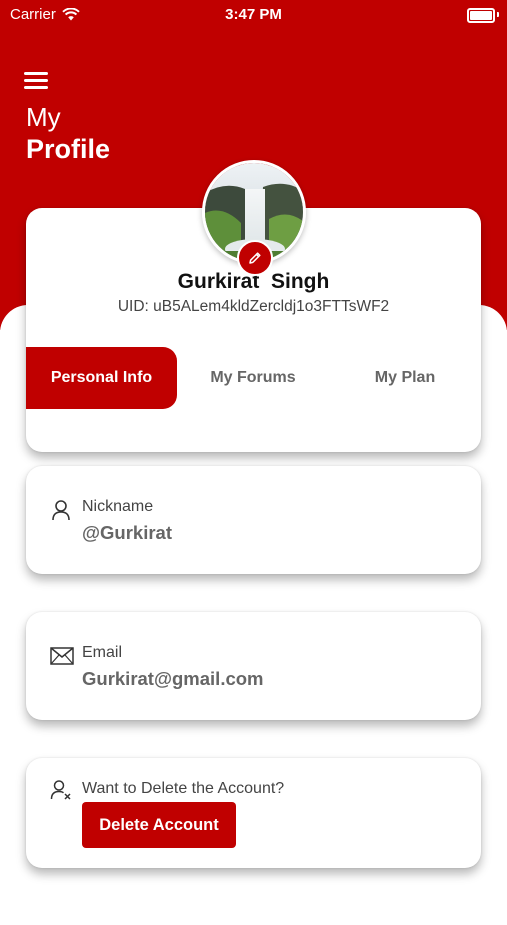 This screenshot has height=925, width=507. I want to click on user-icon, so click(61, 510).